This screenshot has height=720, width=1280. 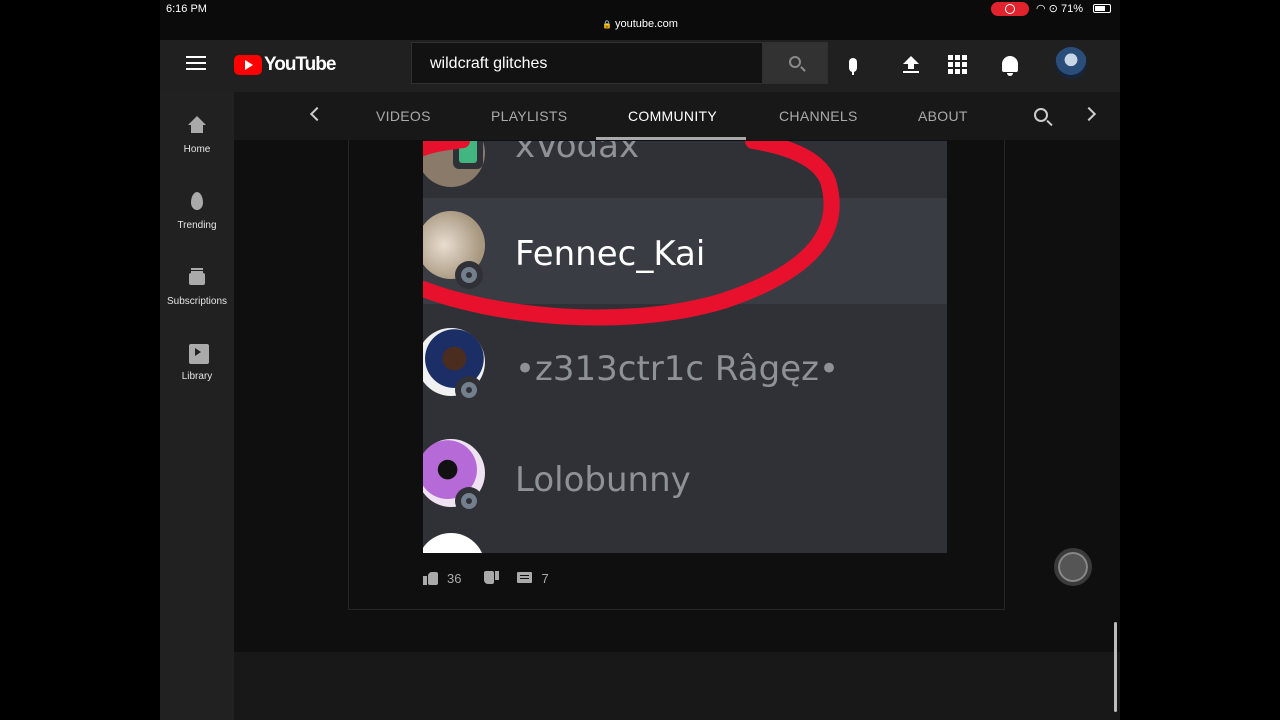 What do you see at coordinates (197, 301) in the screenshot?
I see `sidebar-item-label: Subscriptions` at bounding box center [197, 301].